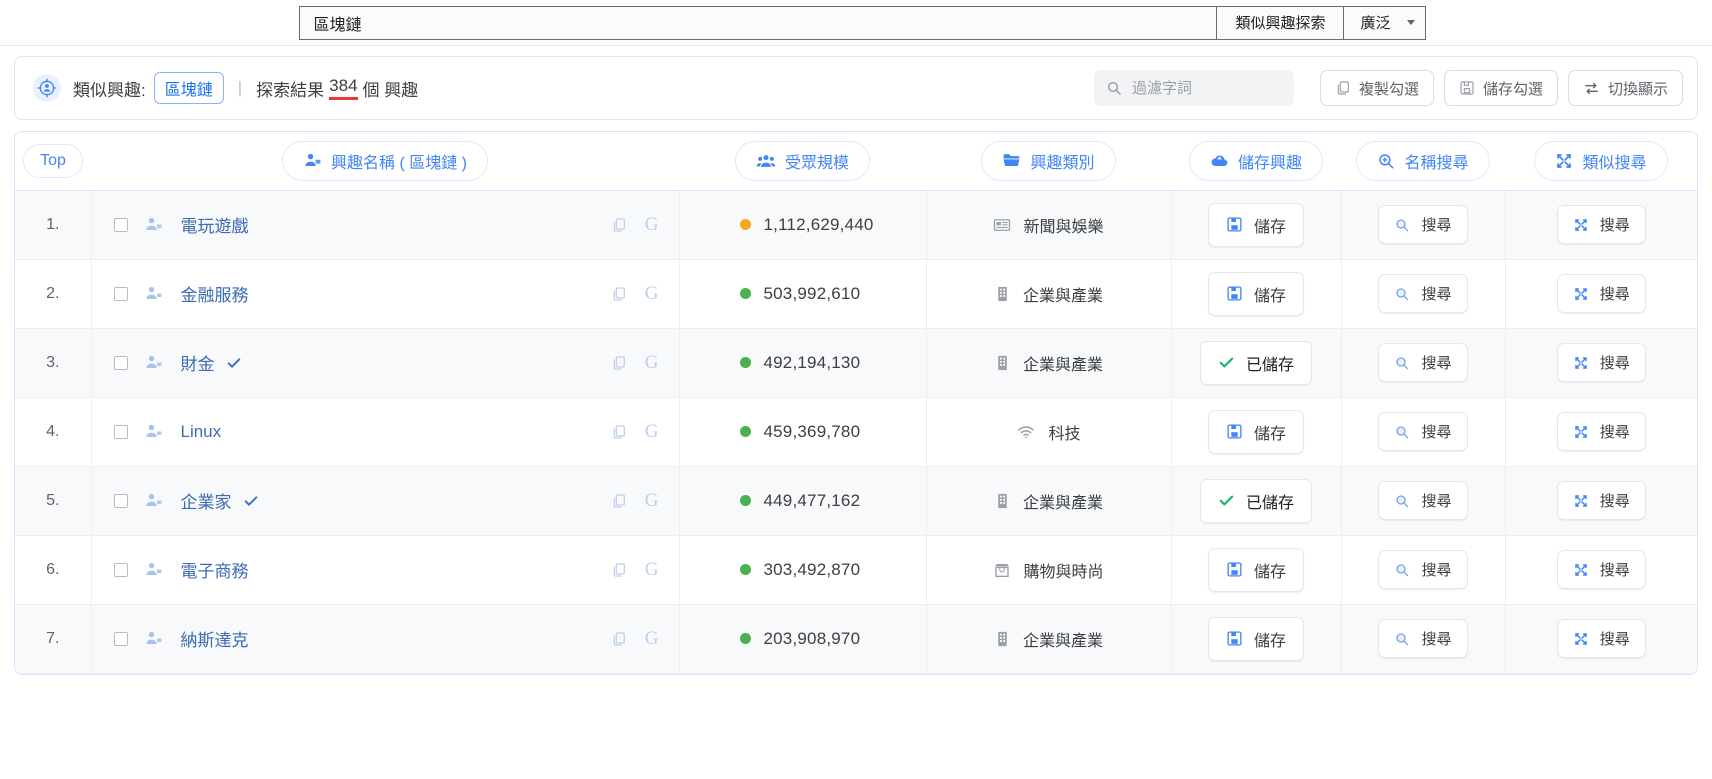  I want to click on explore-similar-interests-button: 類似興趣探索, so click(1280, 22).